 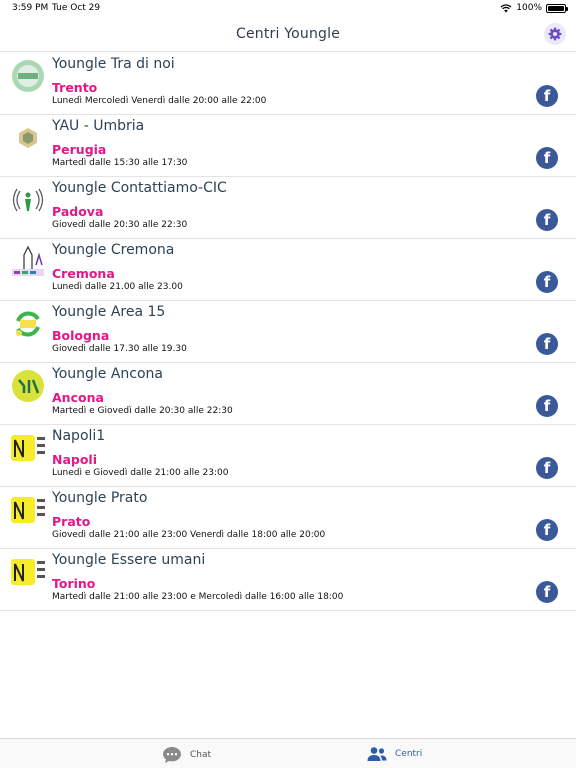 I want to click on center-schedule: Giovedì dalle 20:30 alle 22:30, so click(x=120, y=225).